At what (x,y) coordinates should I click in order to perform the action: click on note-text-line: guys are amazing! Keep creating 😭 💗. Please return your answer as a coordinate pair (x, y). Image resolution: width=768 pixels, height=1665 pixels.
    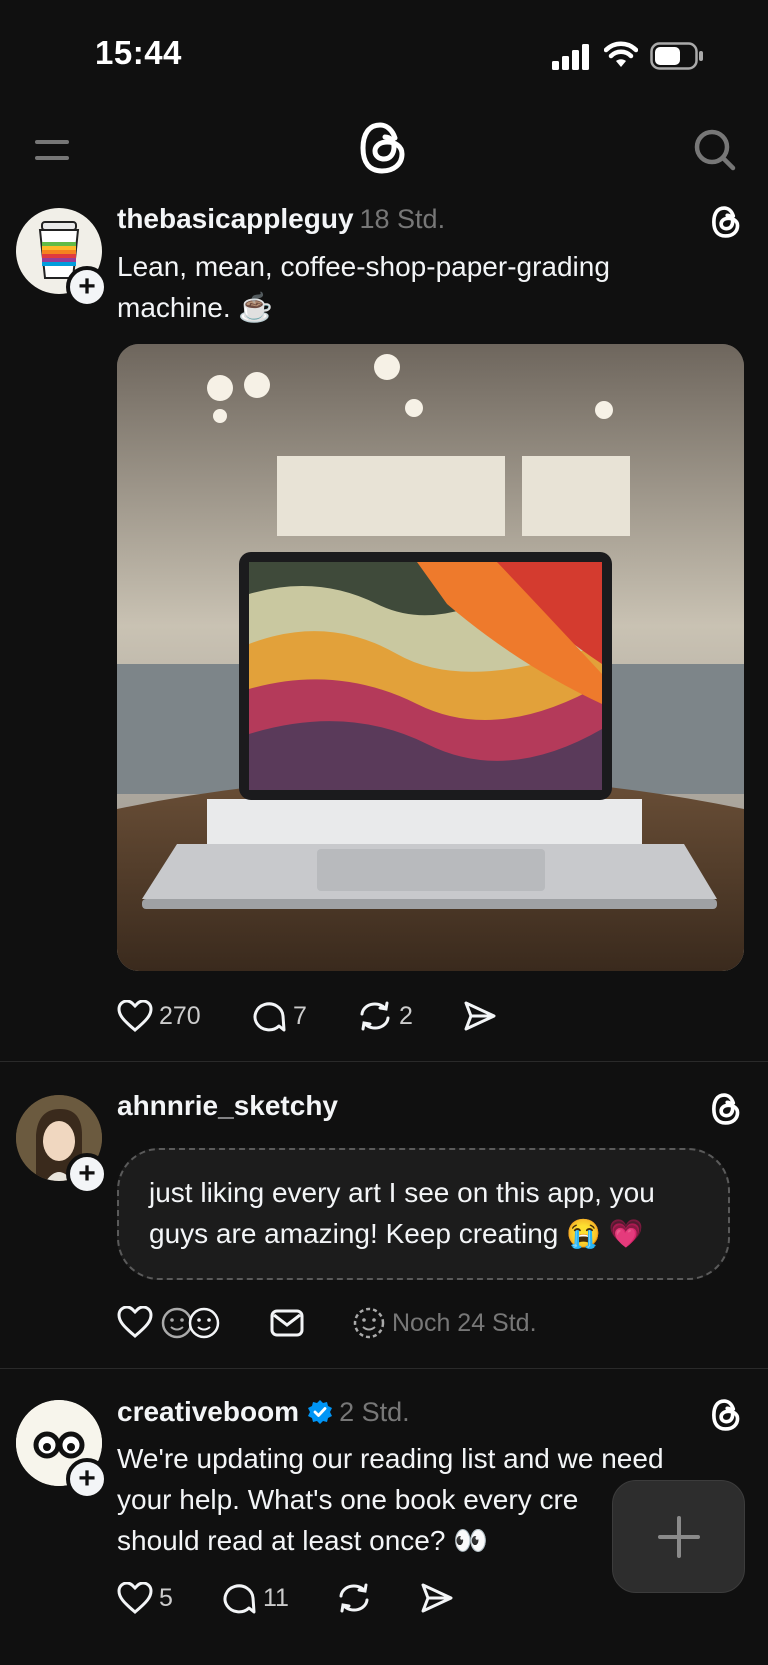
    Looking at the image, I should click on (396, 1233).